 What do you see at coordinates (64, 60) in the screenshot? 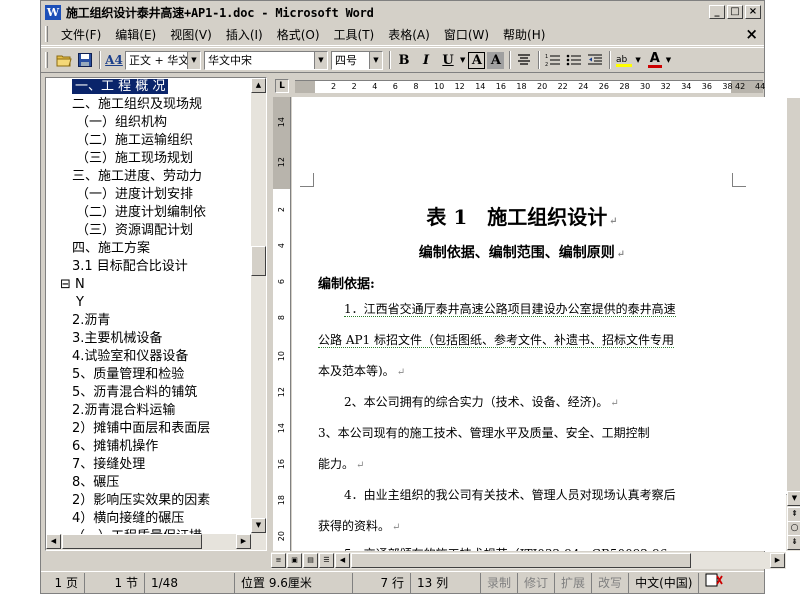
I see `open-folder-icon` at bounding box center [64, 60].